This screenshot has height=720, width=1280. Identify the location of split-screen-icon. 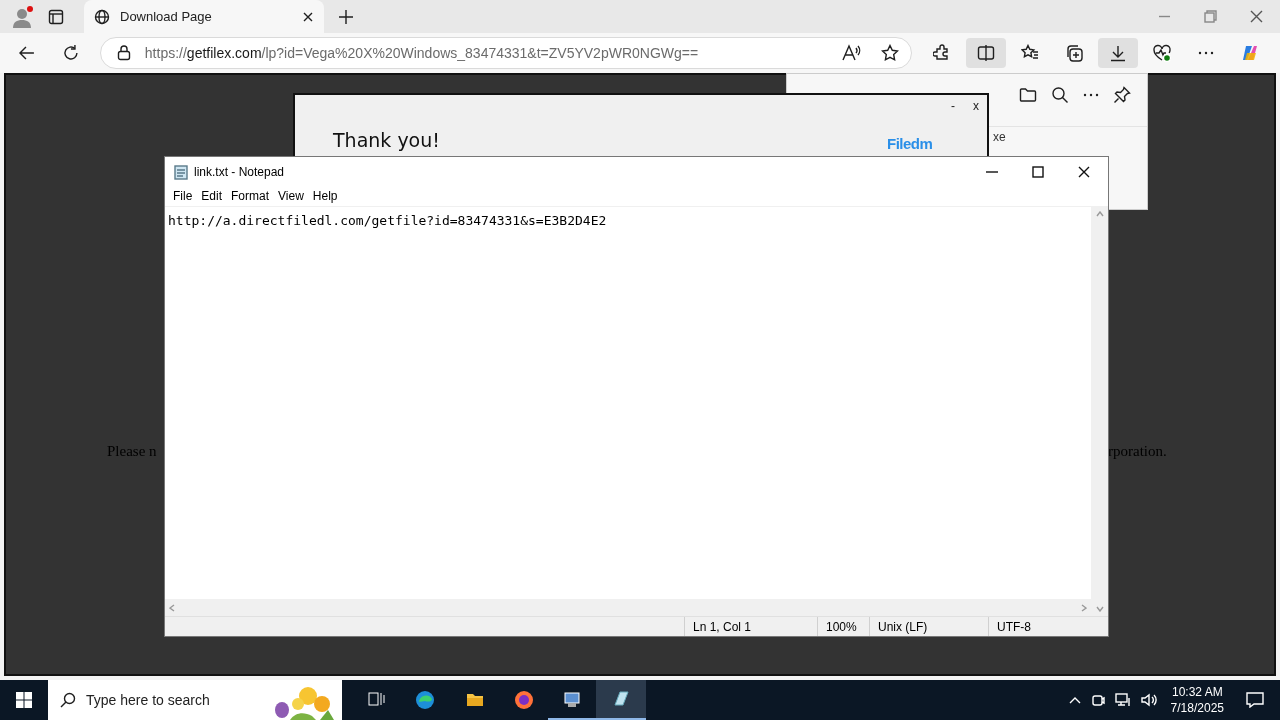
(986, 53).